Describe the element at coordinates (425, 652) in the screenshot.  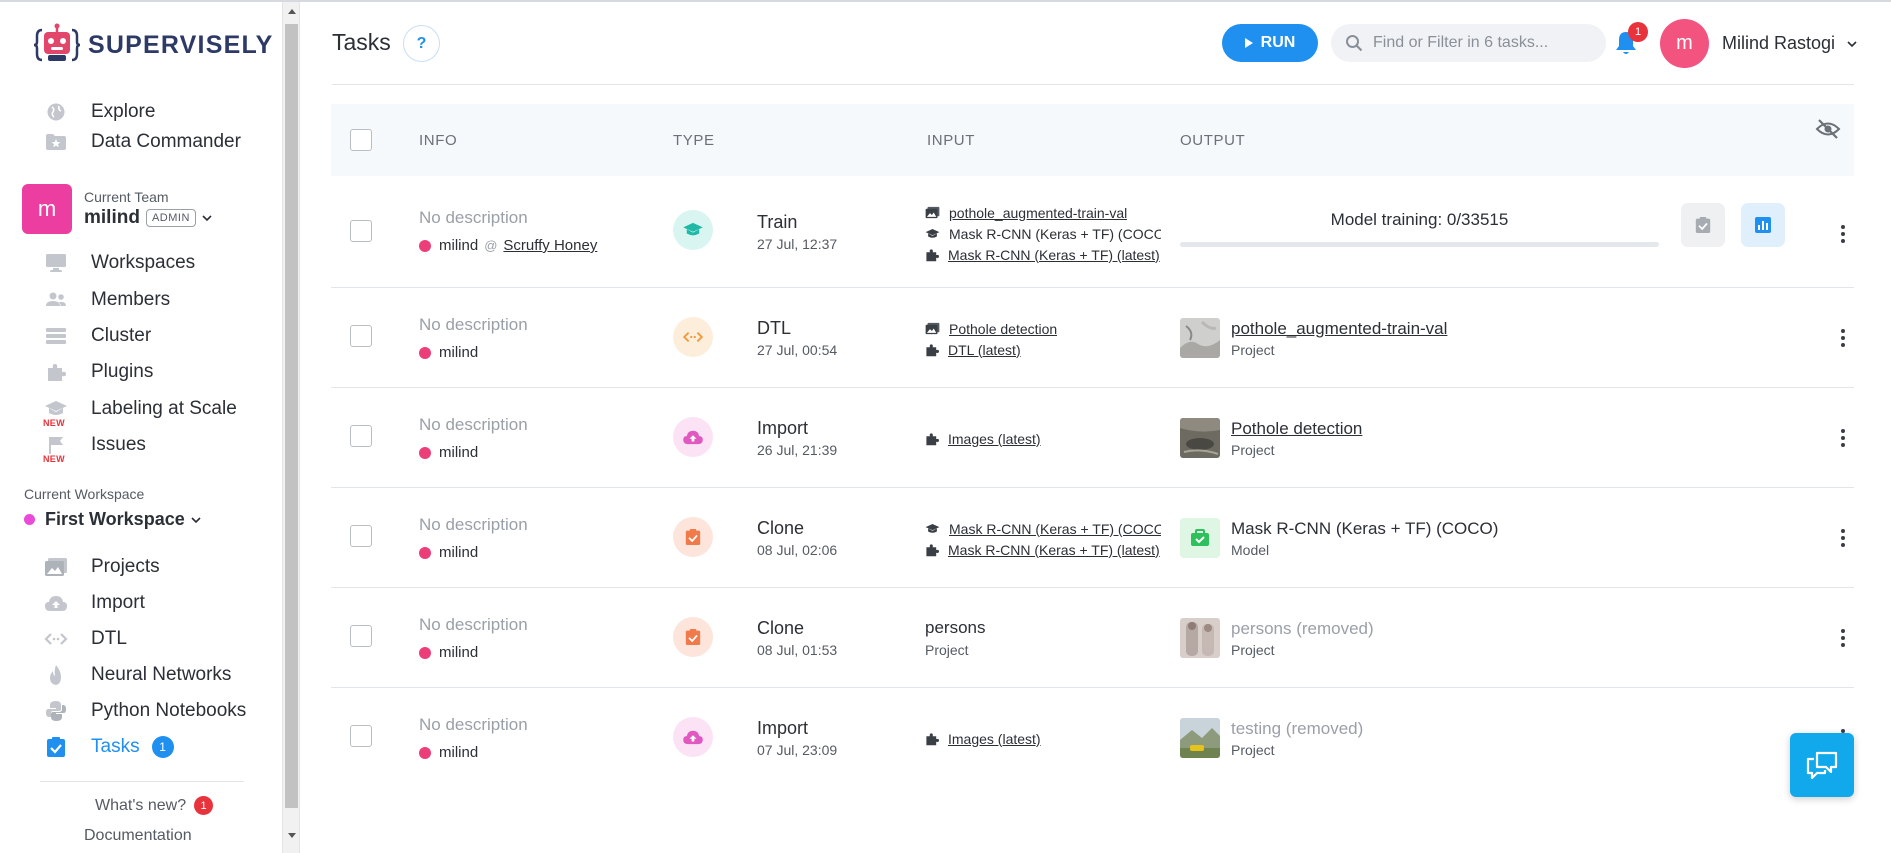
I see `owner-dot` at that location.